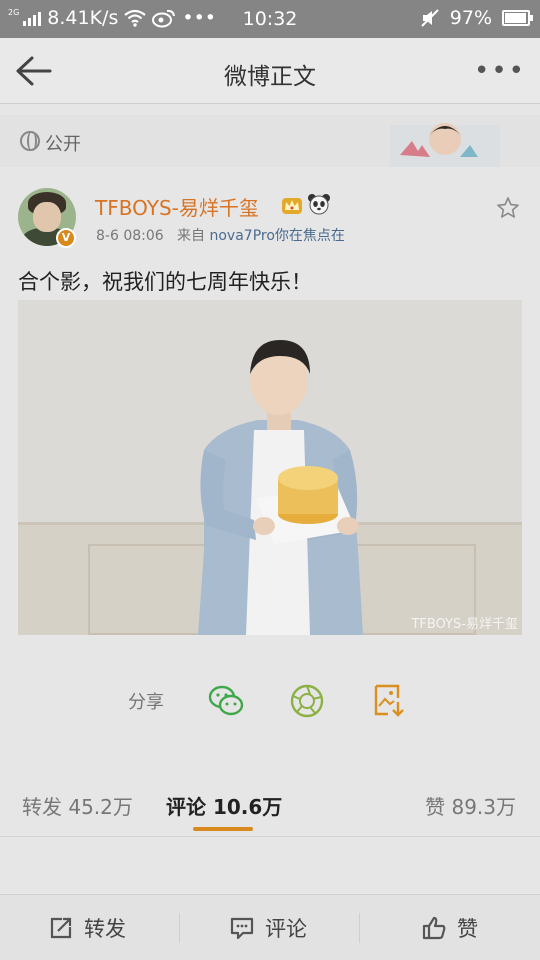 Image resolution: width=540 pixels, height=960 pixels. What do you see at coordinates (449, 927) in the screenshot?
I see `like-button: 赞` at bounding box center [449, 927].